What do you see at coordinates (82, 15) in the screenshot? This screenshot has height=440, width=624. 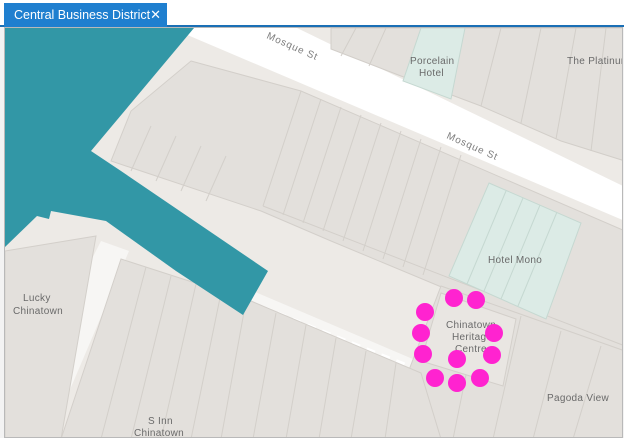 I see `tab-label: Central Business District` at bounding box center [82, 15].